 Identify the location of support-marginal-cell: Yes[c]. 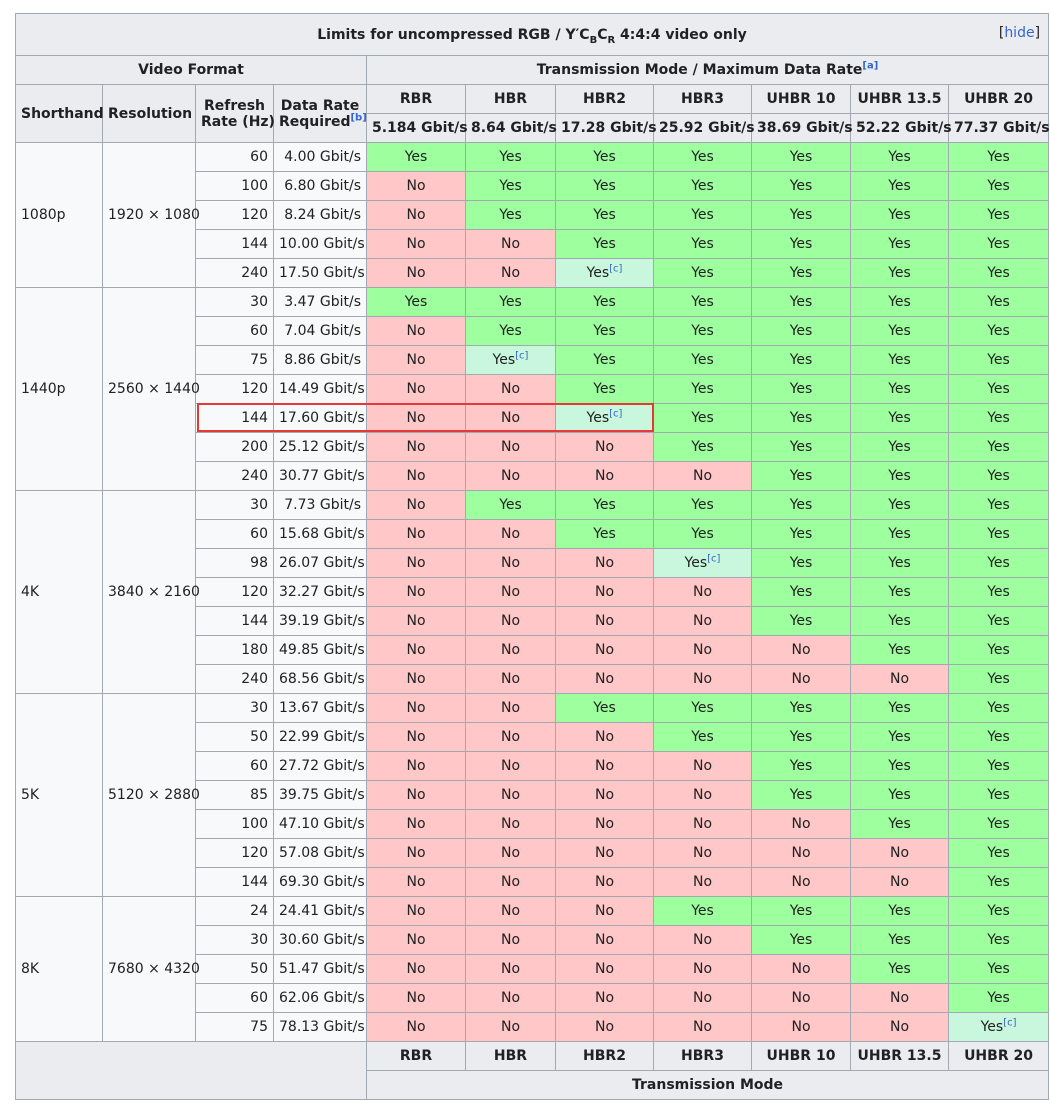
(604, 273).